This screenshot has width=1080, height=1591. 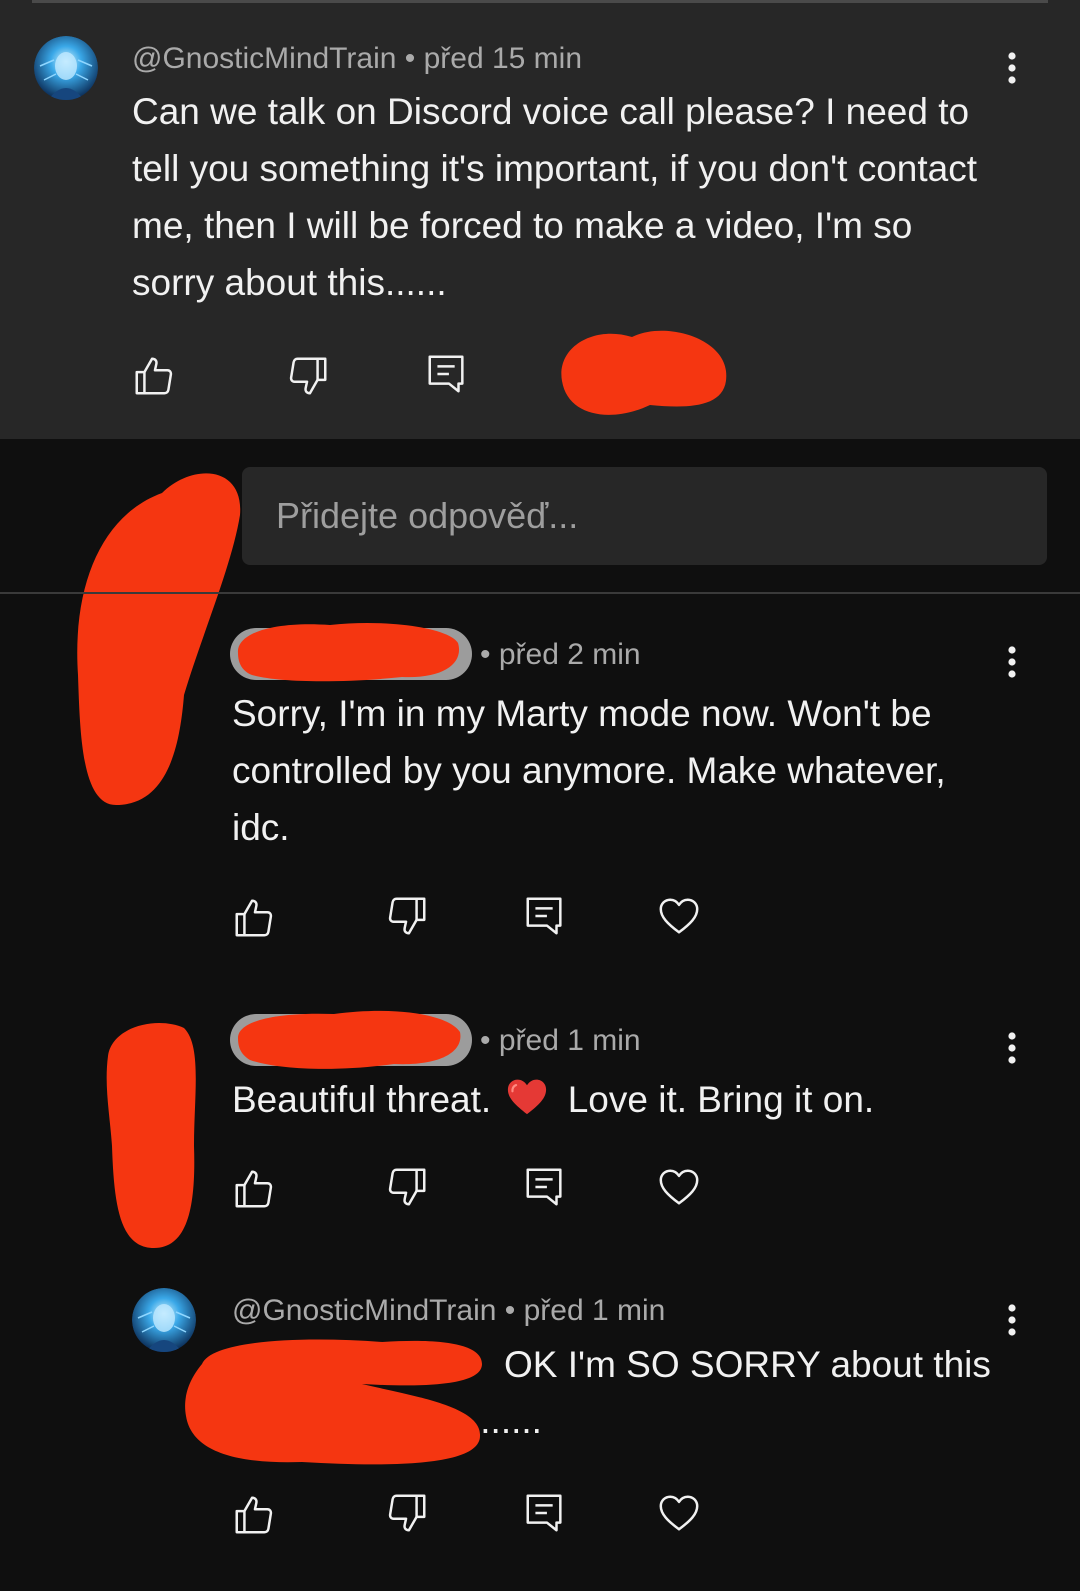 What do you see at coordinates (540, 1) in the screenshot?
I see `top-divider` at bounding box center [540, 1].